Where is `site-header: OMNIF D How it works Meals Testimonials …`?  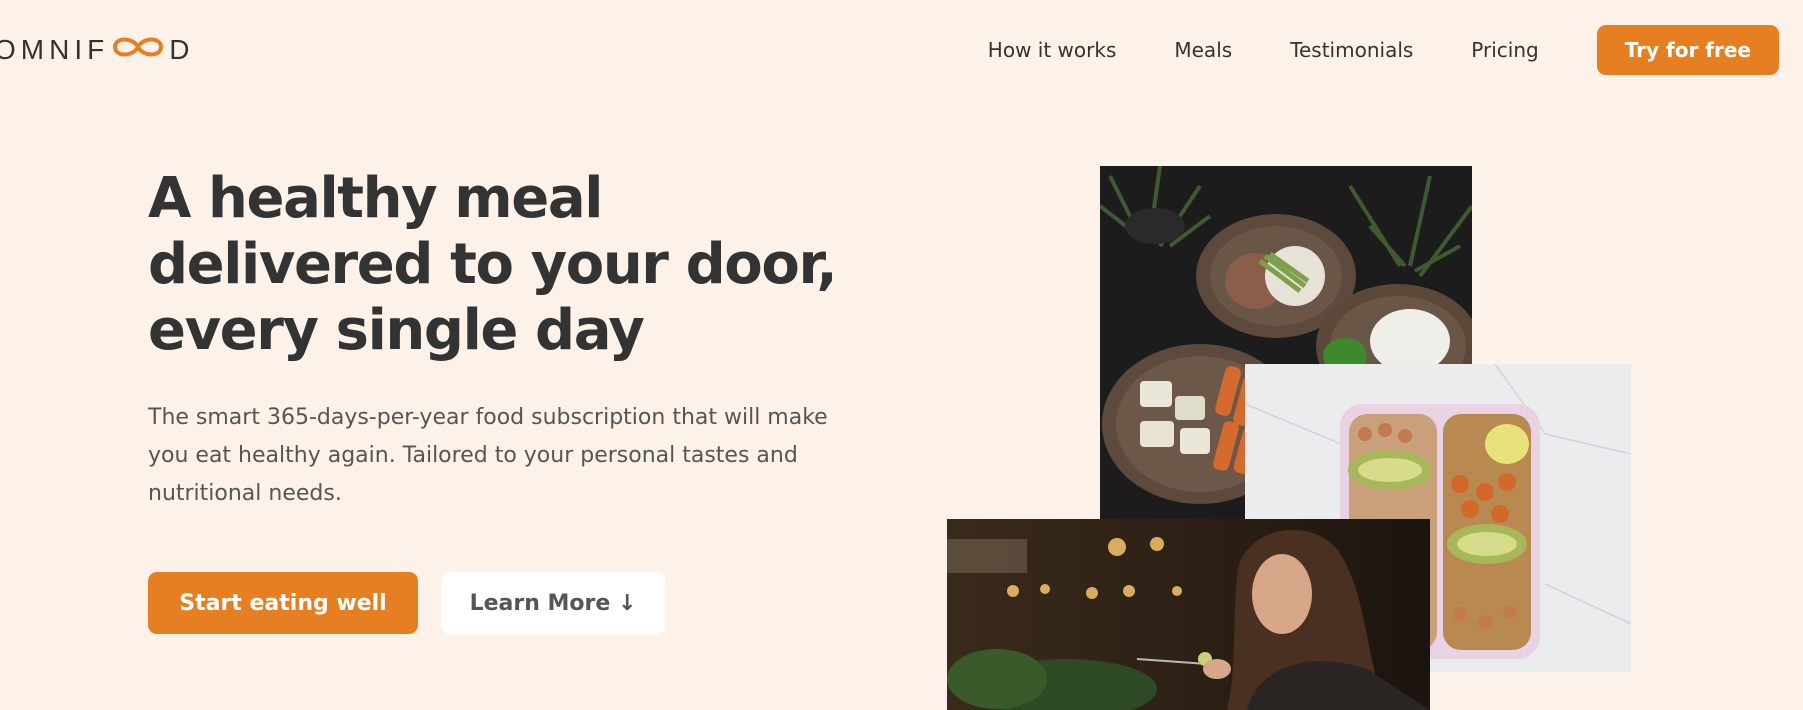 site-header: OMNIF D How it works Meals Testimonials … is located at coordinates (901, 50).